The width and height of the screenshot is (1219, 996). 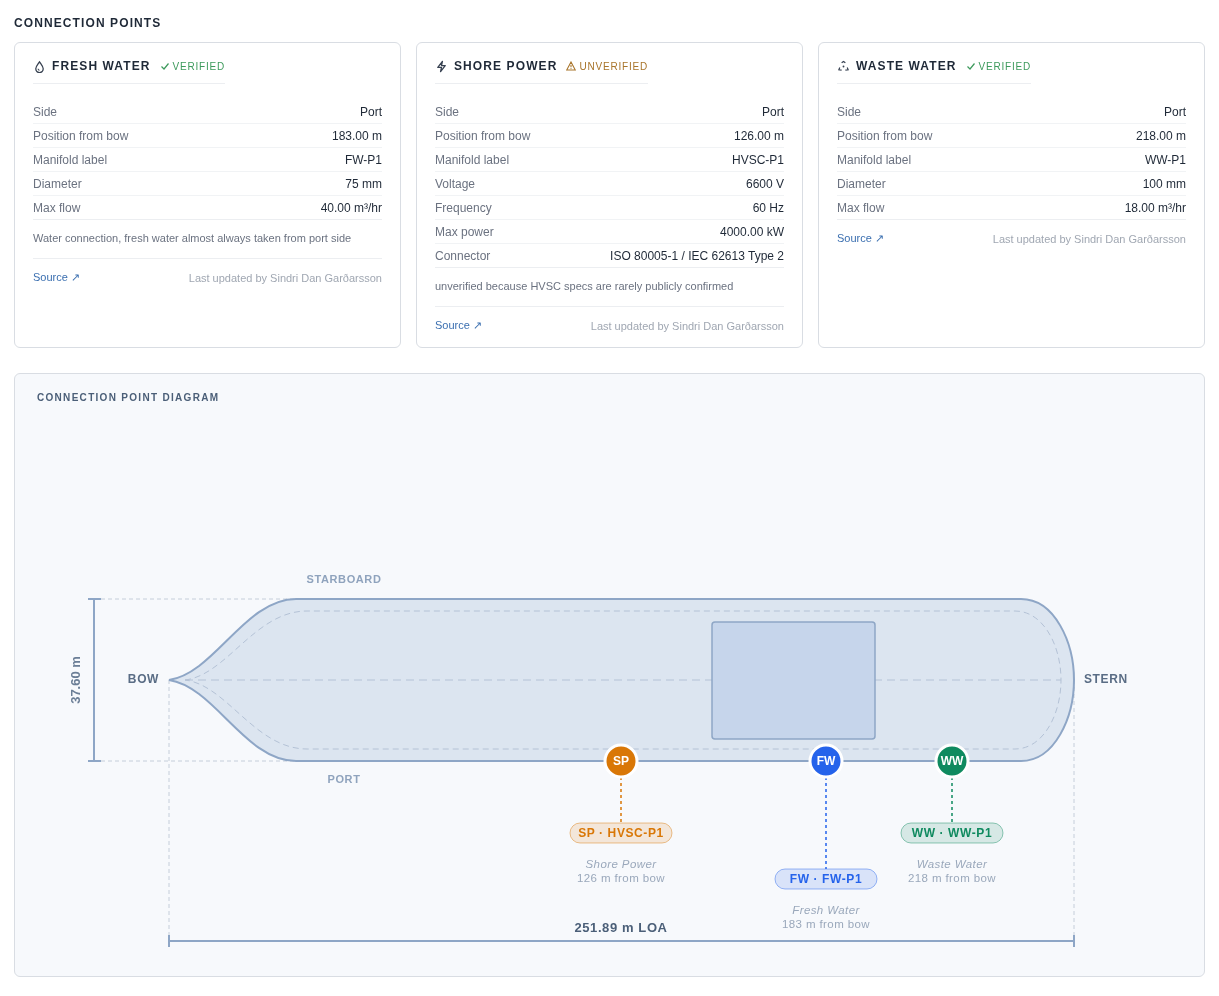 What do you see at coordinates (39, 66) in the screenshot?
I see `water-drop-icon` at bounding box center [39, 66].